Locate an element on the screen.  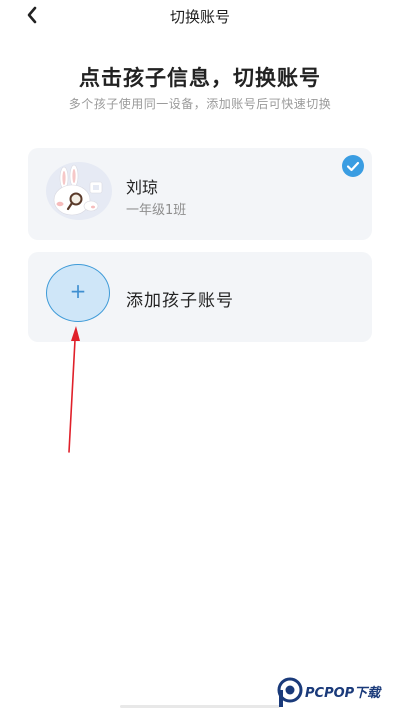
selected-check-badge is located at coordinates (353, 166).